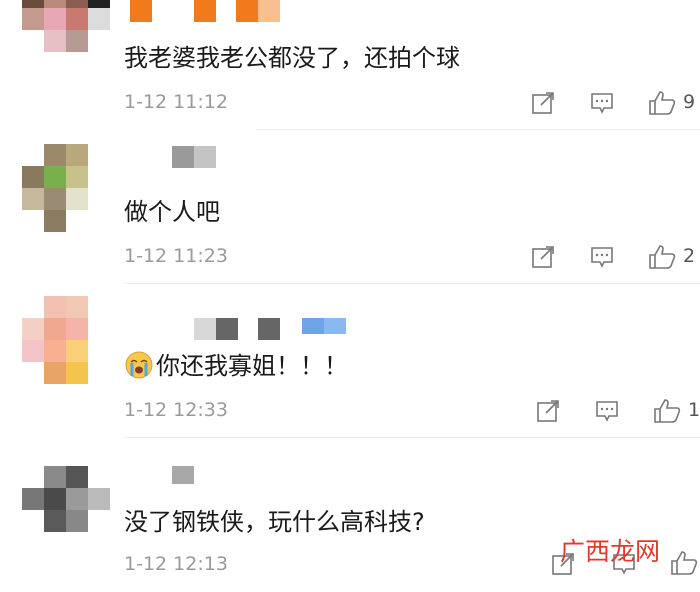  What do you see at coordinates (689, 102) in the screenshot?
I see `like-count: 9` at bounding box center [689, 102].